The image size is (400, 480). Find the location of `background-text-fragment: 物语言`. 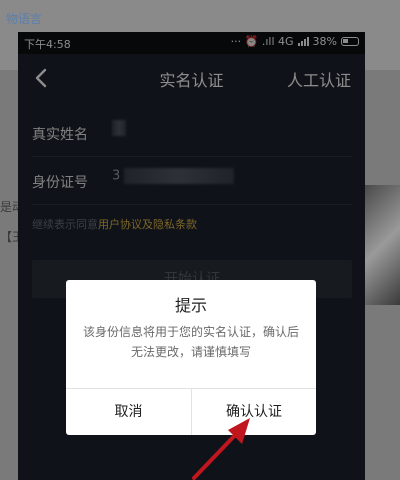

background-text-fragment: 物语言 is located at coordinates (24, 19).